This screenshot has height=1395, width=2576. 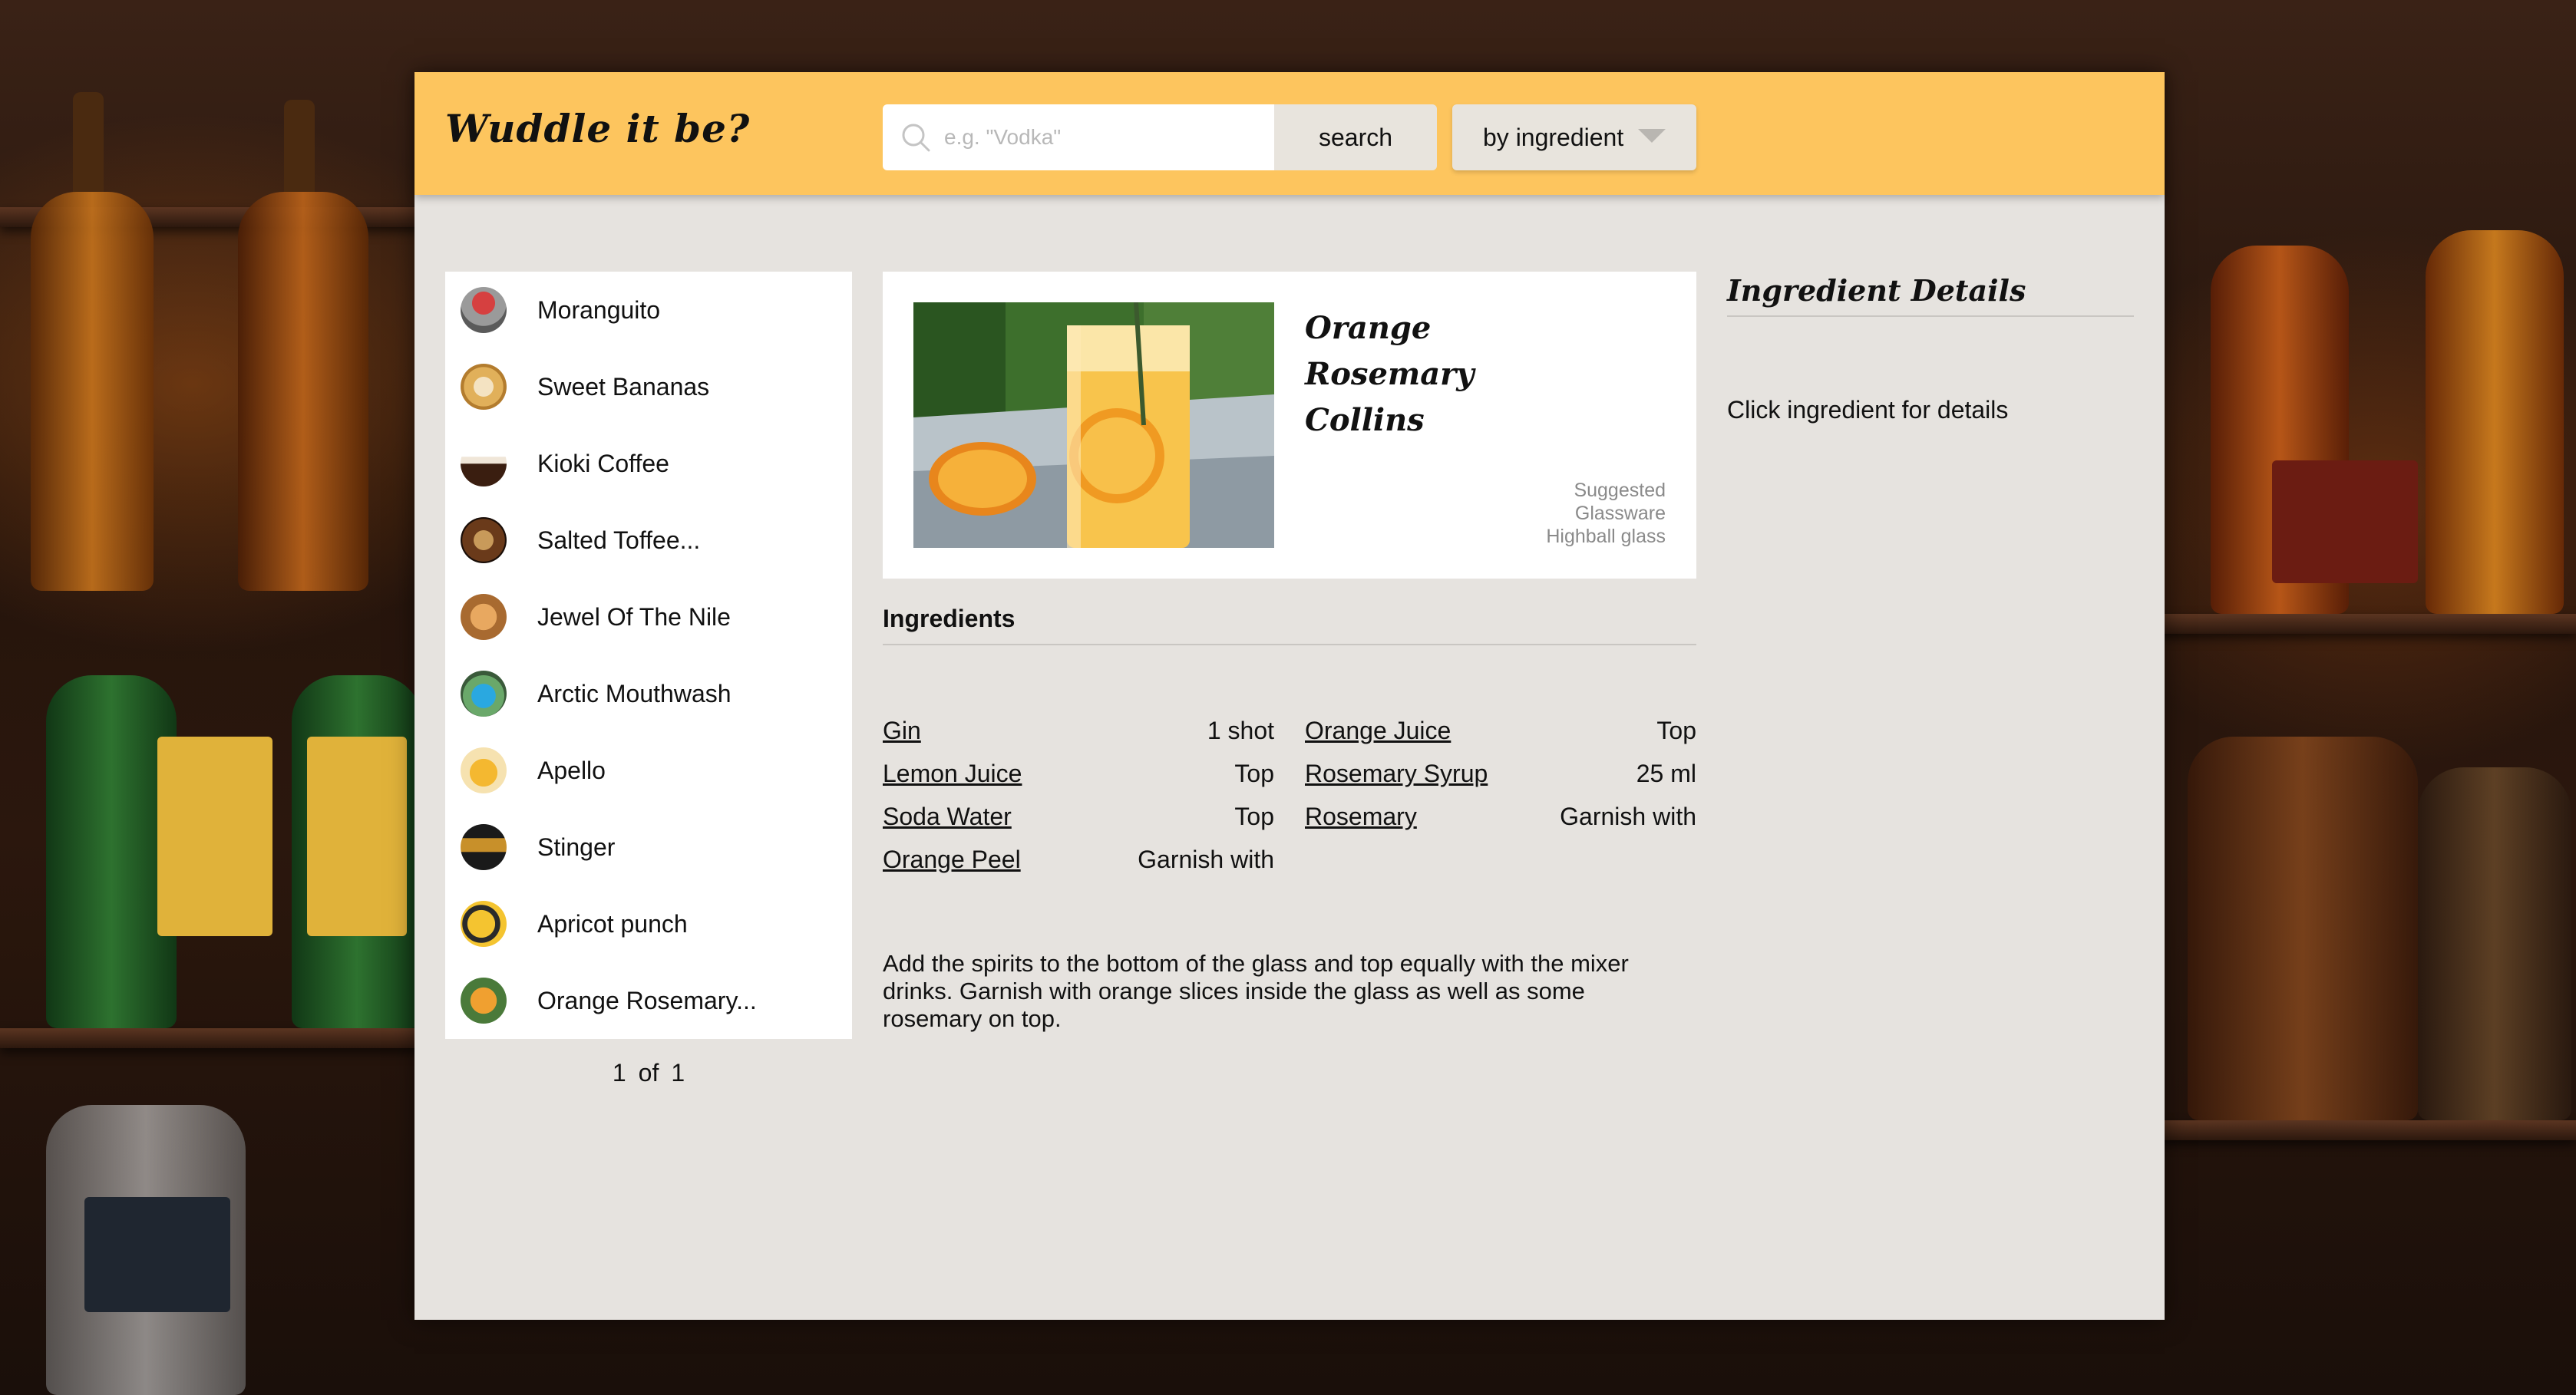 What do you see at coordinates (952, 774) in the screenshot?
I see `ingredient-link: Lemon Juice` at bounding box center [952, 774].